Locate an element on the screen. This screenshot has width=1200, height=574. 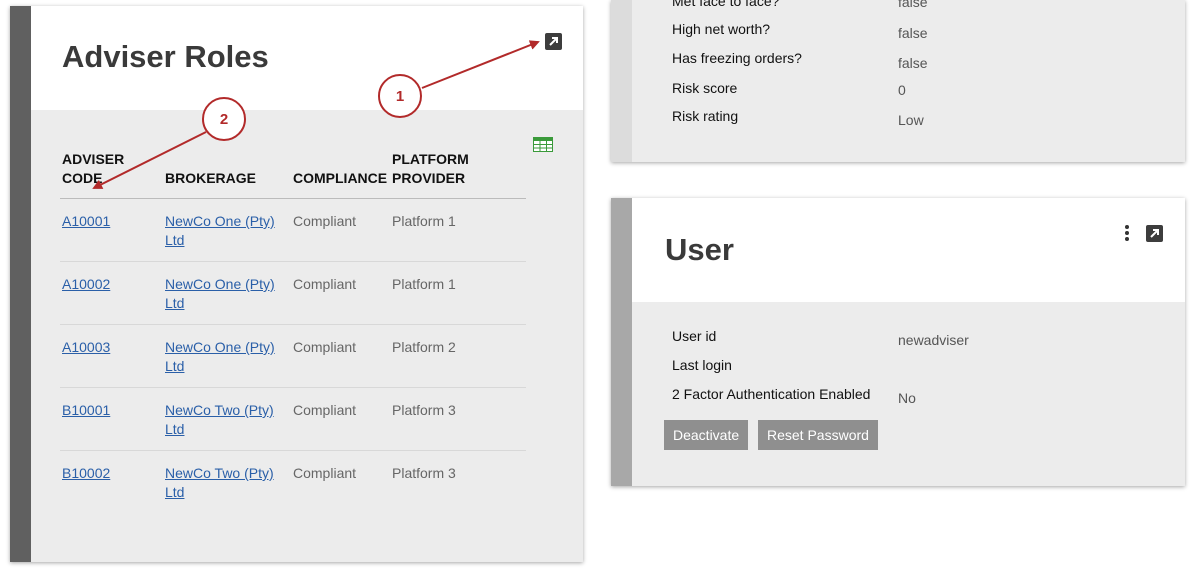
page-title: Adviser Roles is located at coordinates (165, 56).